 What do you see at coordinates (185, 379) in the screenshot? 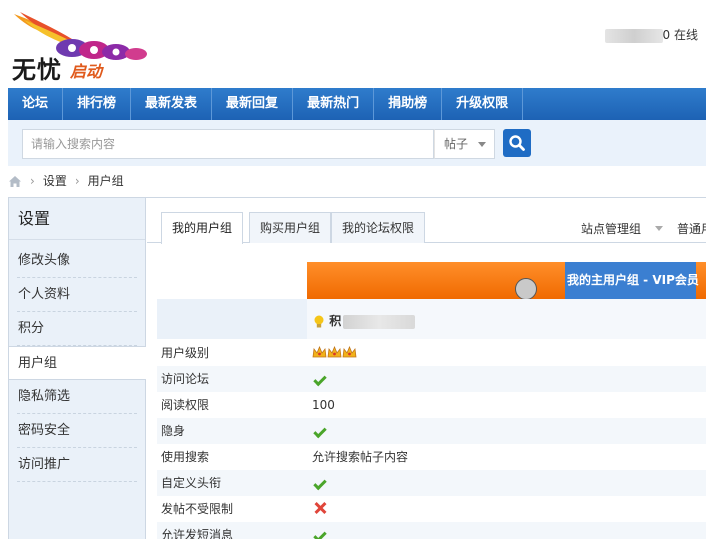
I see `row-label: 访问论坛` at bounding box center [185, 379].